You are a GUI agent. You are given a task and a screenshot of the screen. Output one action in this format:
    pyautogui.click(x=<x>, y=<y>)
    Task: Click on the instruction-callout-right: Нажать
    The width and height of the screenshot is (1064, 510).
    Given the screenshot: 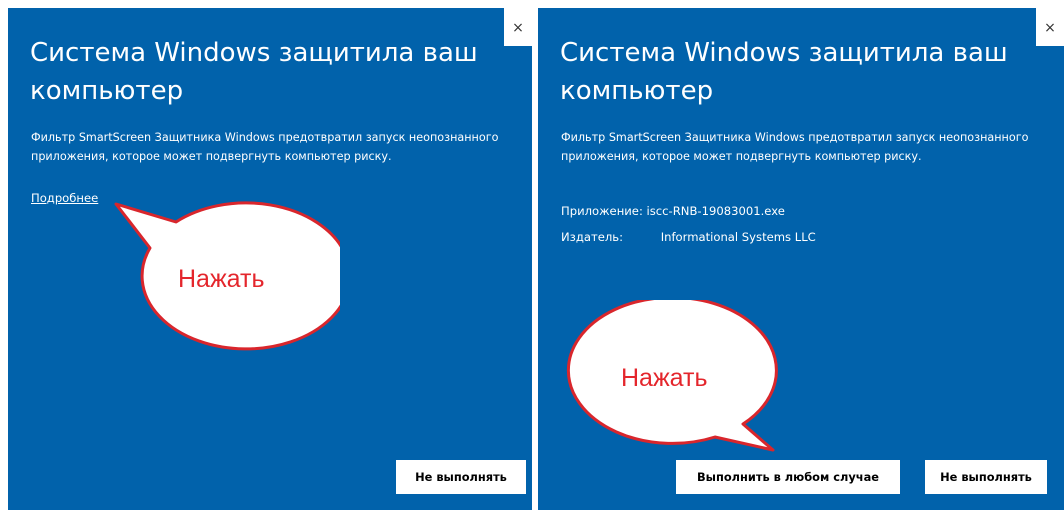 What is the action you would take?
    pyautogui.click(x=670, y=377)
    